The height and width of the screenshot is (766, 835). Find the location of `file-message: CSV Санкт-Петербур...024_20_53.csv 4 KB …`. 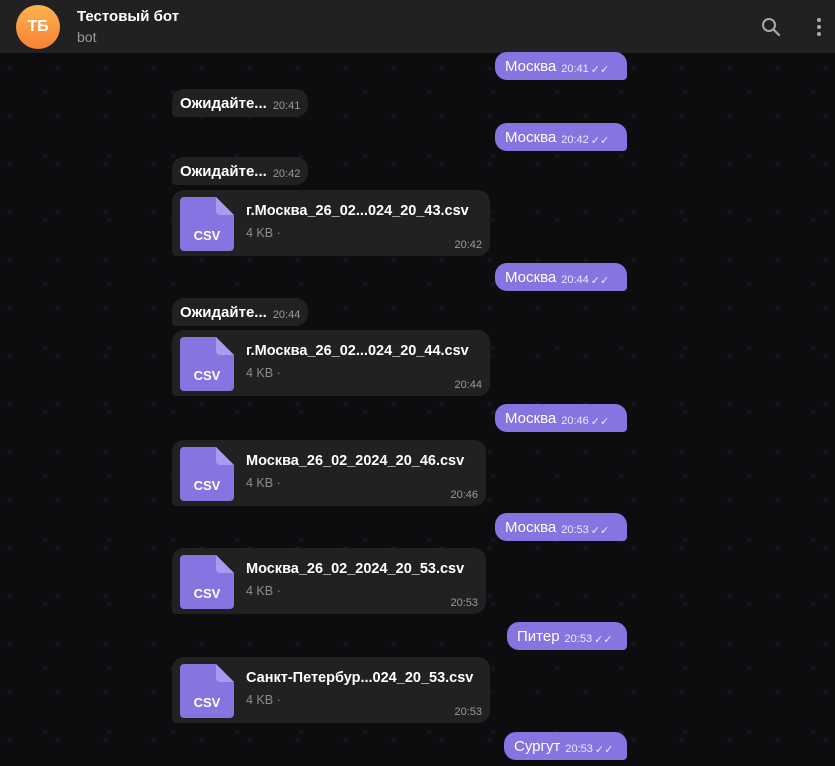

file-message: CSV Санкт-Петербур...024_20_53.csv 4 KB … is located at coordinates (331, 690).